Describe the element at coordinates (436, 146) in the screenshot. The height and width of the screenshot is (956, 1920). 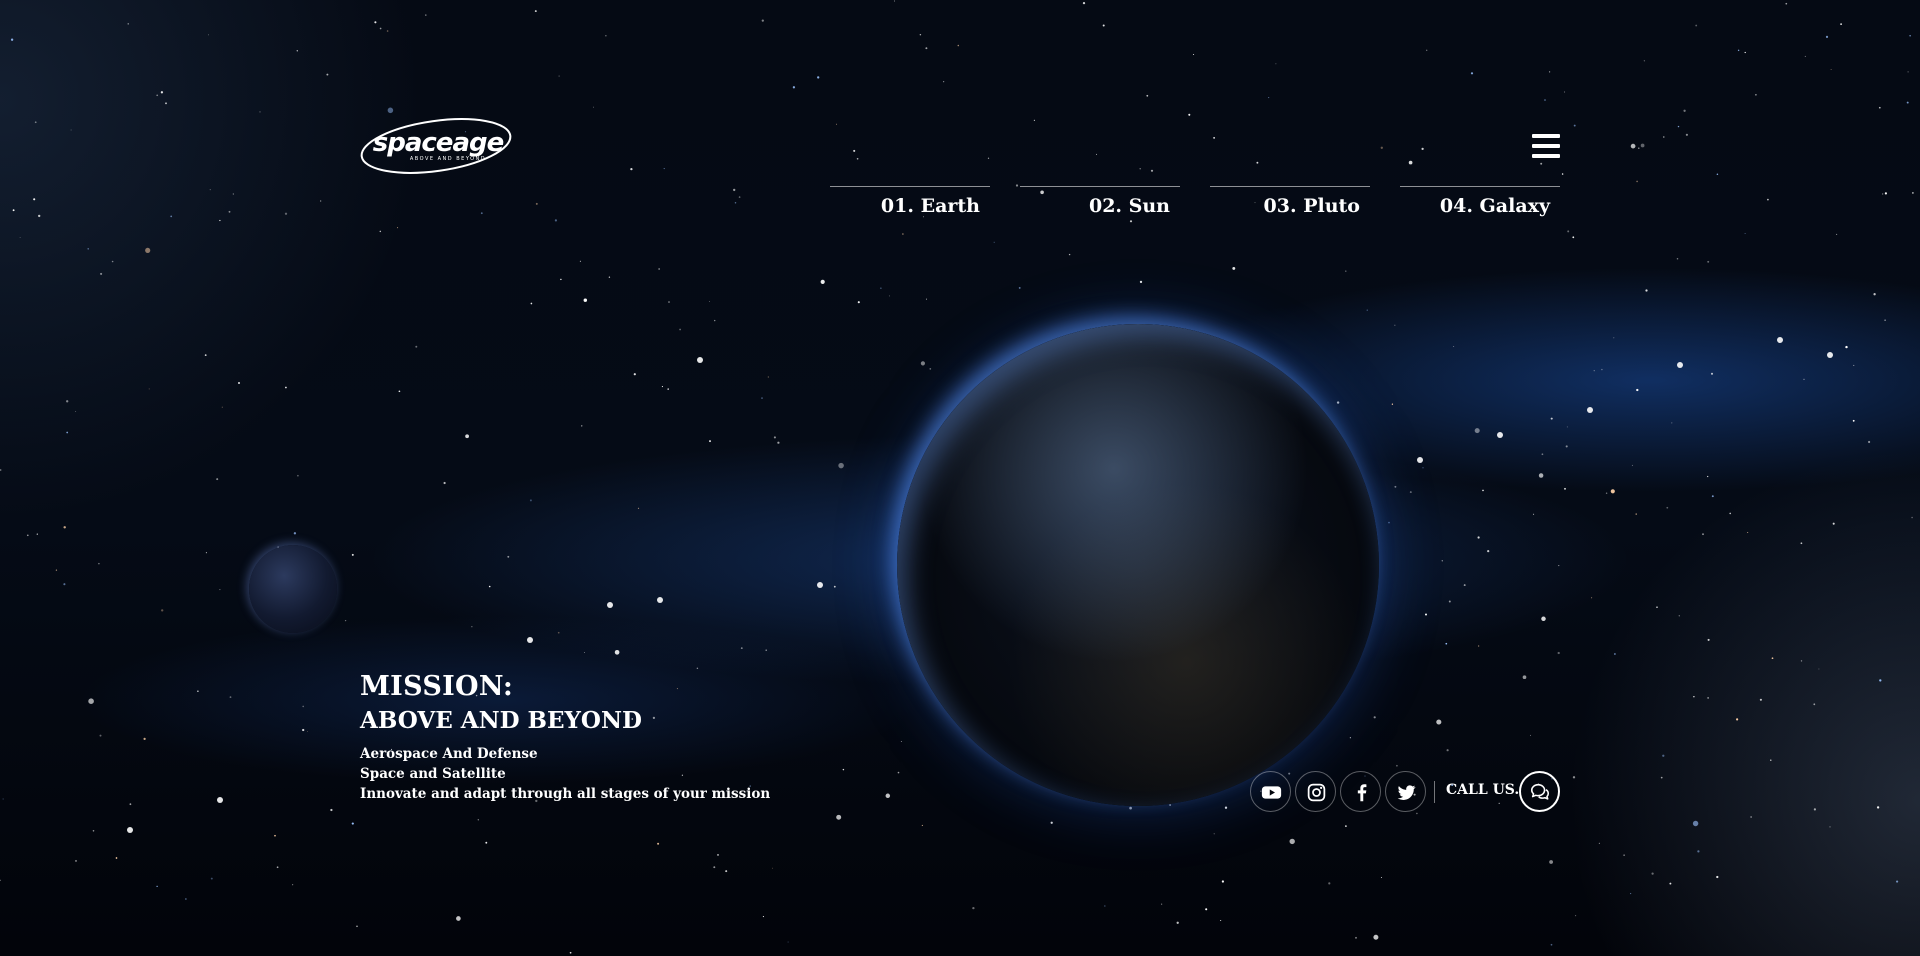
I see `brand-logo: spaceage ABOVE AND BEYOND` at that location.